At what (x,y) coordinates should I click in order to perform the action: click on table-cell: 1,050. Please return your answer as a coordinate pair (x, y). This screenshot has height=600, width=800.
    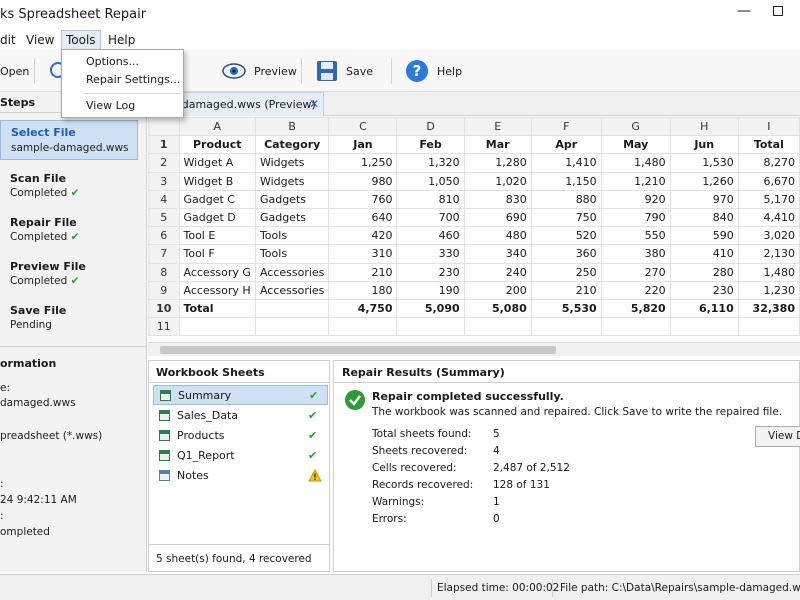
    Looking at the image, I should click on (430, 181).